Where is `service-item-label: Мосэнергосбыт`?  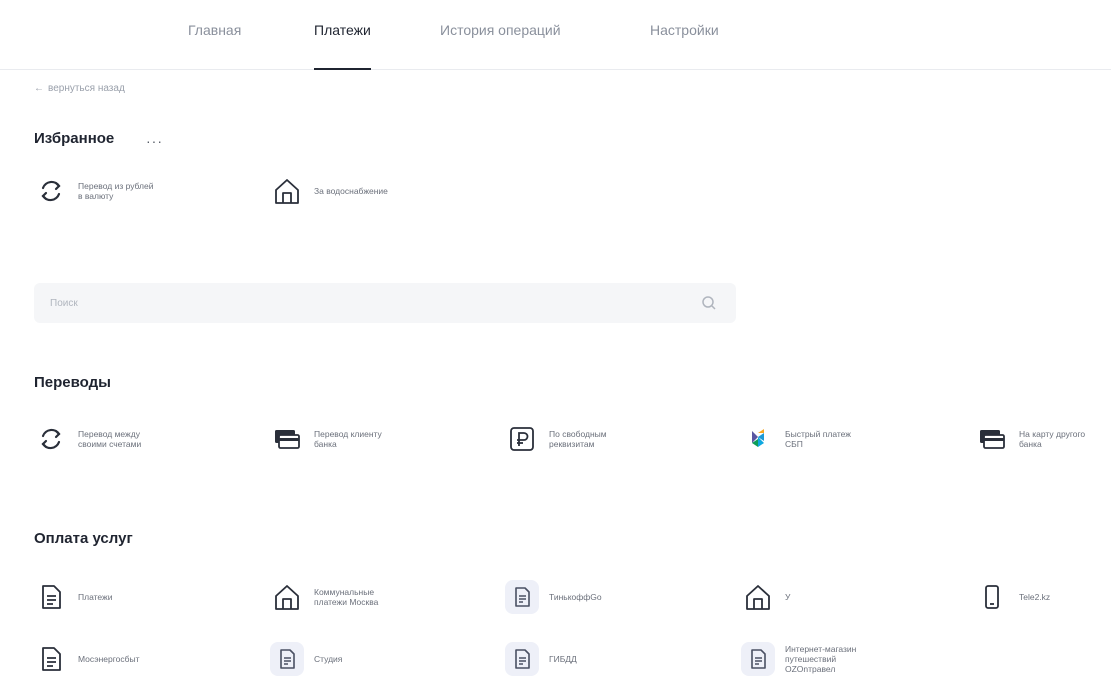
service-item-label: Мосэнергосбыт is located at coordinates (109, 659).